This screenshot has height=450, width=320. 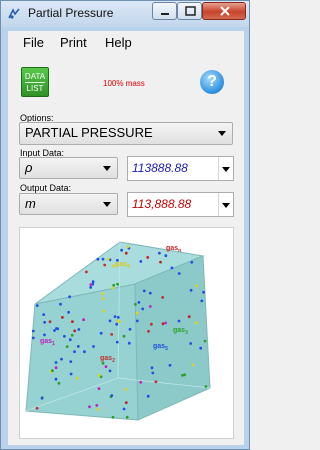 What do you see at coordinates (164, 11) in the screenshot?
I see `minimize-button` at bounding box center [164, 11].